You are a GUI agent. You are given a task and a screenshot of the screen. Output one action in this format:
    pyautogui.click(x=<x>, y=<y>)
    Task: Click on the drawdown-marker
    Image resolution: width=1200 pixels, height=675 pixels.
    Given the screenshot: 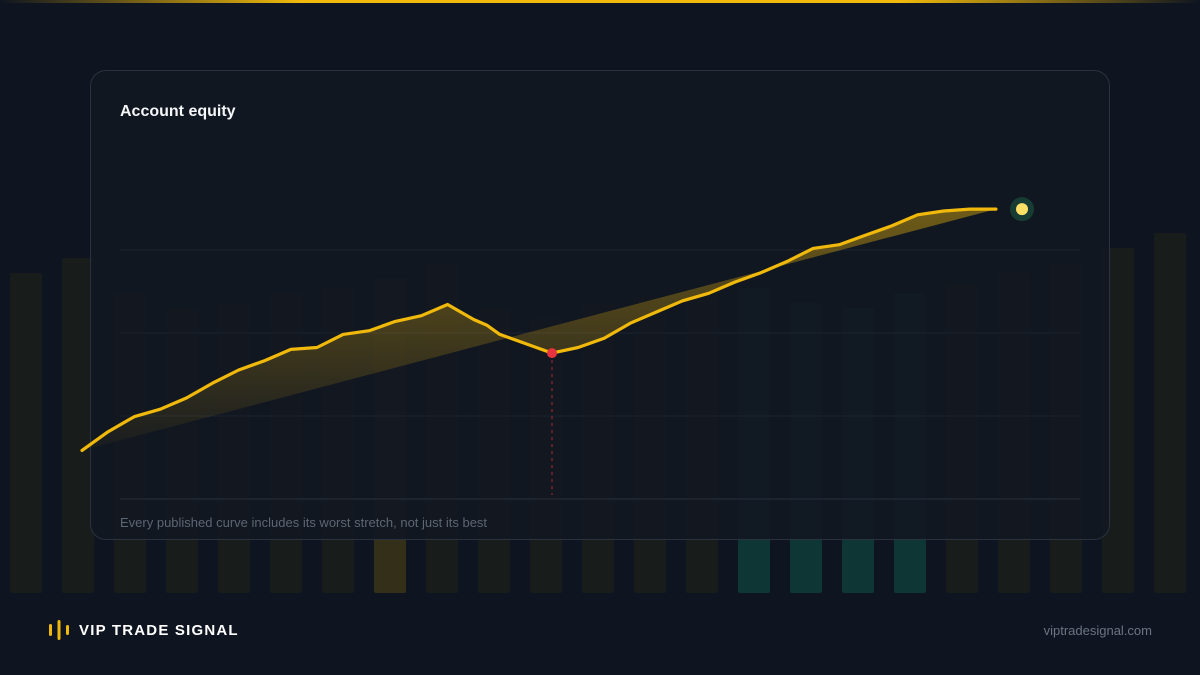 What is the action you would take?
    pyautogui.click(x=552, y=353)
    